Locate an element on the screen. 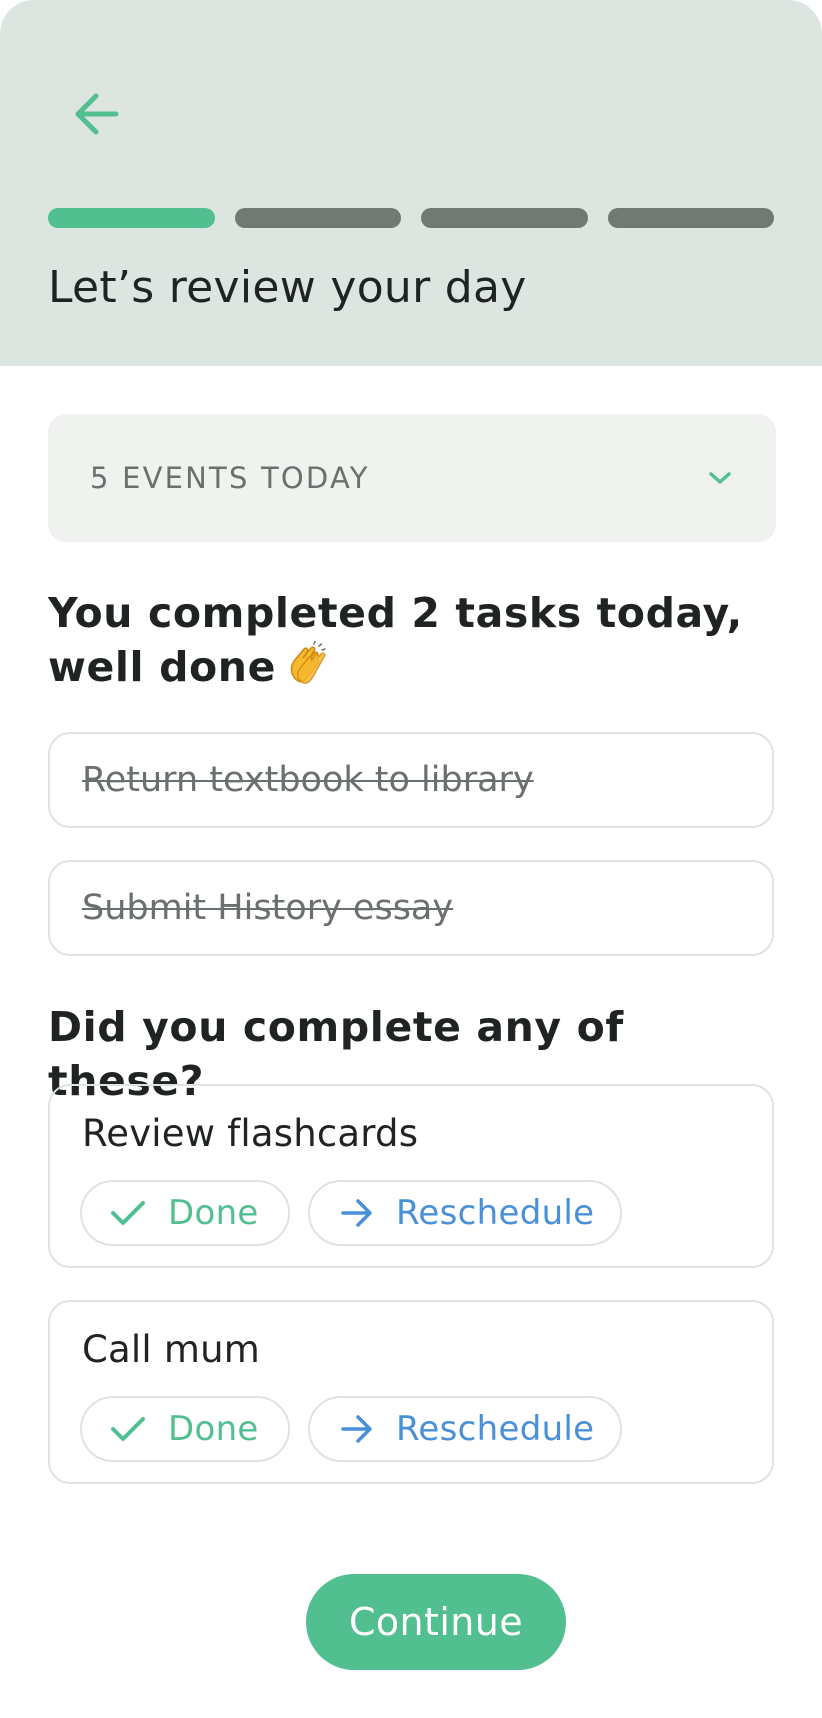  completed-heading: You completed 2 tasks today, well done is located at coordinates (418, 643).